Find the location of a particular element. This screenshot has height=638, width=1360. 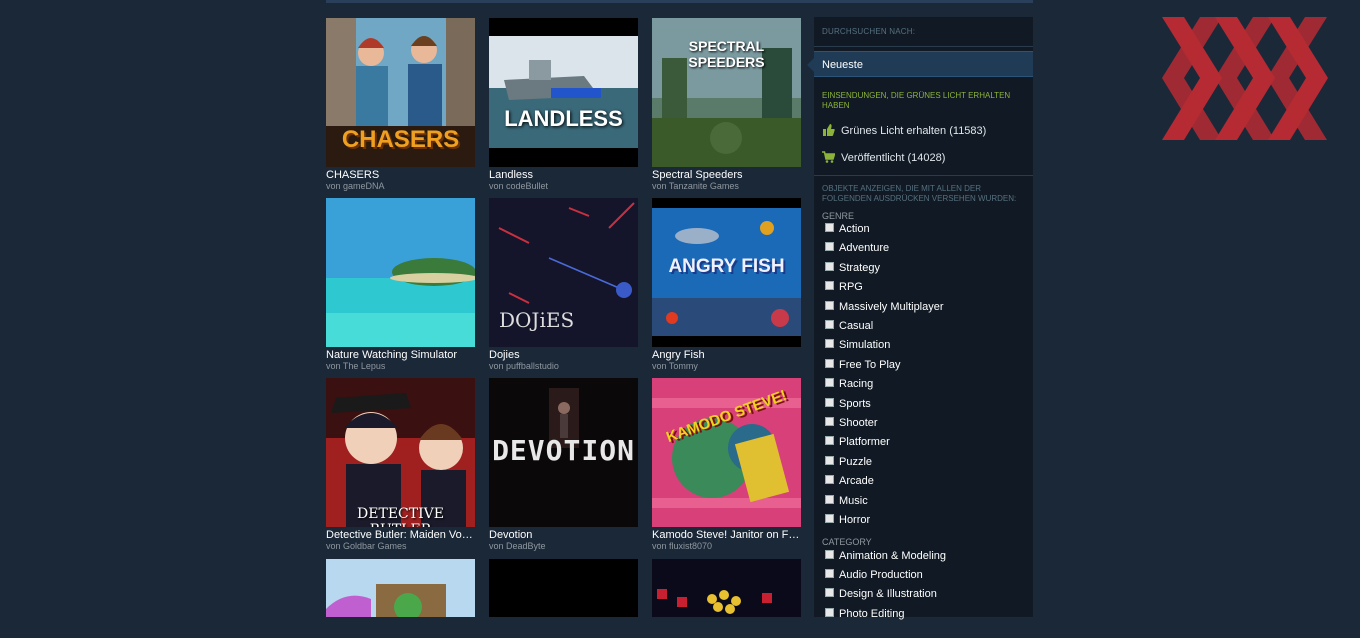

game-title: CHASERS is located at coordinates (400, 175).